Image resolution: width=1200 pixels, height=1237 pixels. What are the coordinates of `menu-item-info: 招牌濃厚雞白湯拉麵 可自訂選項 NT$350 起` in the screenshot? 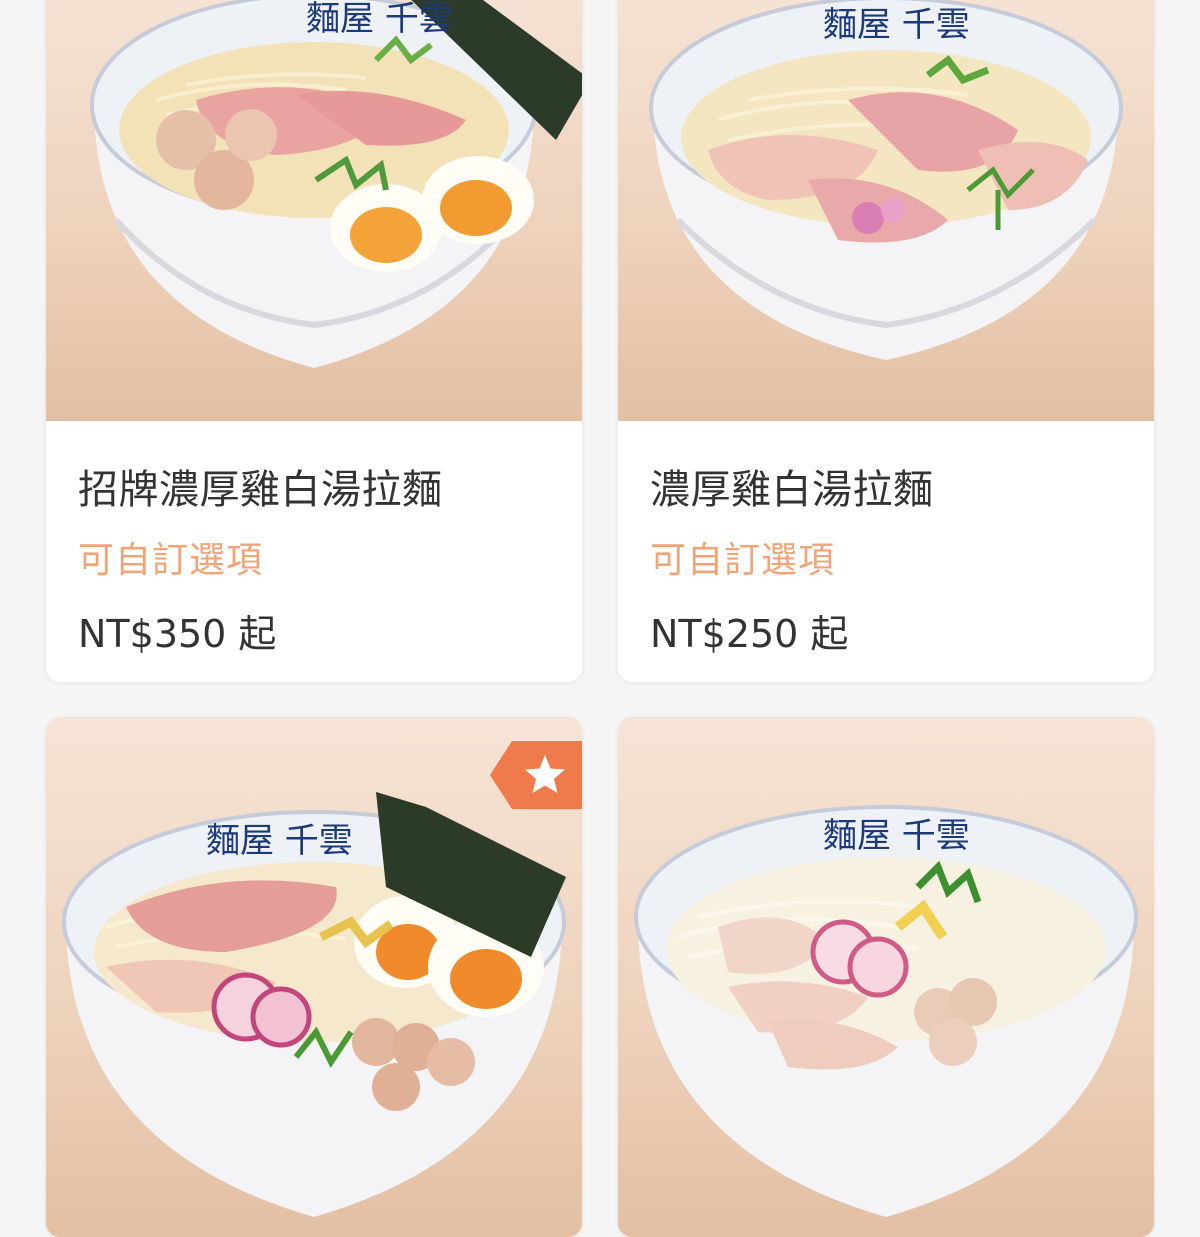 It's located at (314, 551).